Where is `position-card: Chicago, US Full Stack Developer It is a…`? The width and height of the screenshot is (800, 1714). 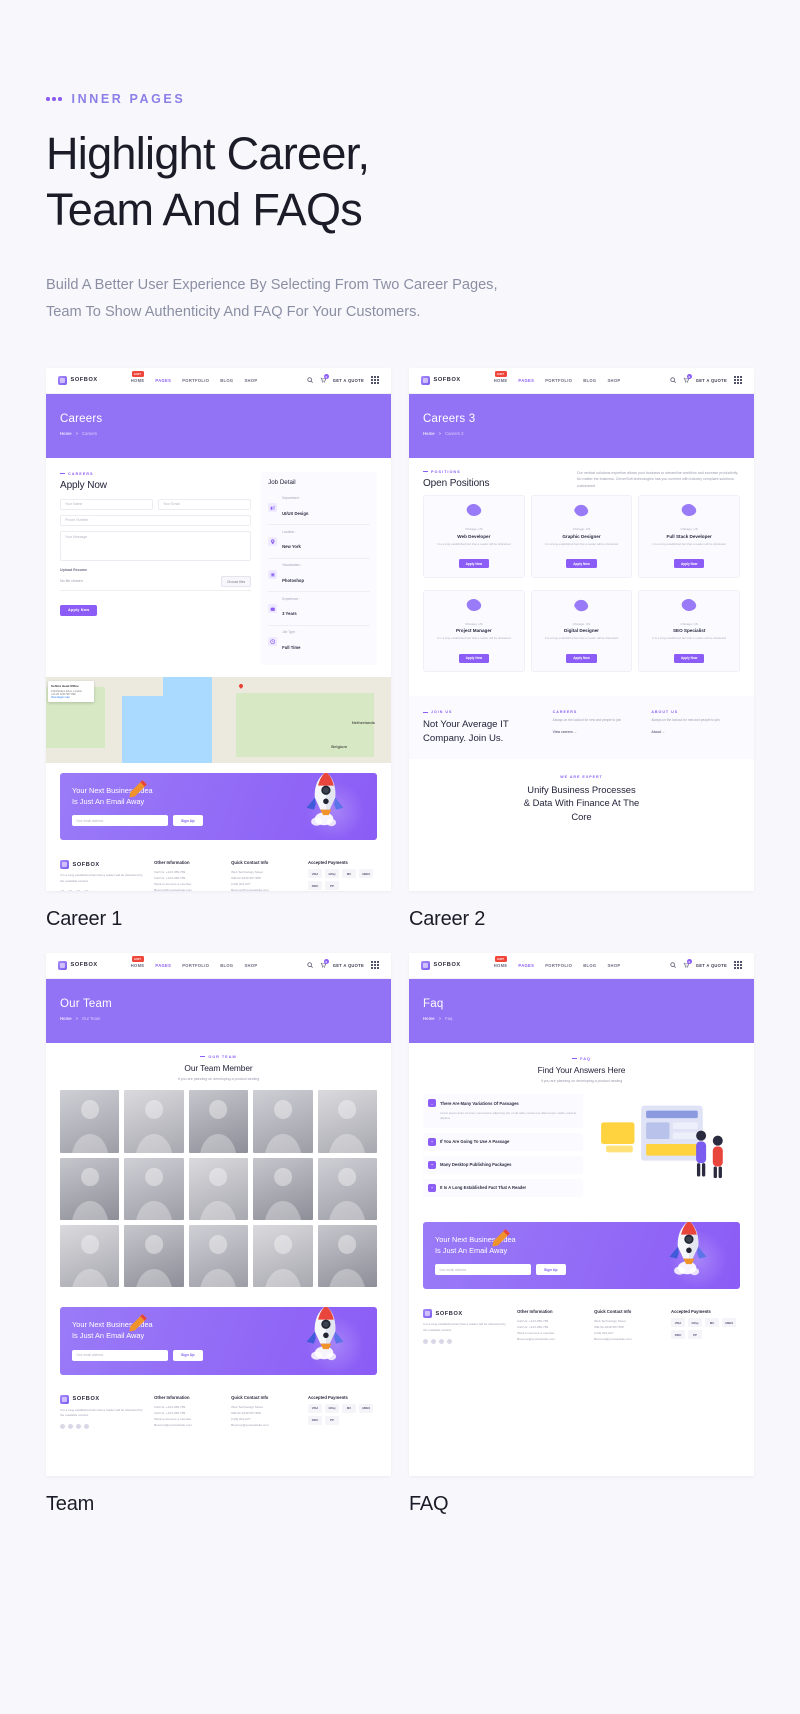
position-card: Chicago, US Full Stack Developer It is a… is located at coordinates (689, 536).